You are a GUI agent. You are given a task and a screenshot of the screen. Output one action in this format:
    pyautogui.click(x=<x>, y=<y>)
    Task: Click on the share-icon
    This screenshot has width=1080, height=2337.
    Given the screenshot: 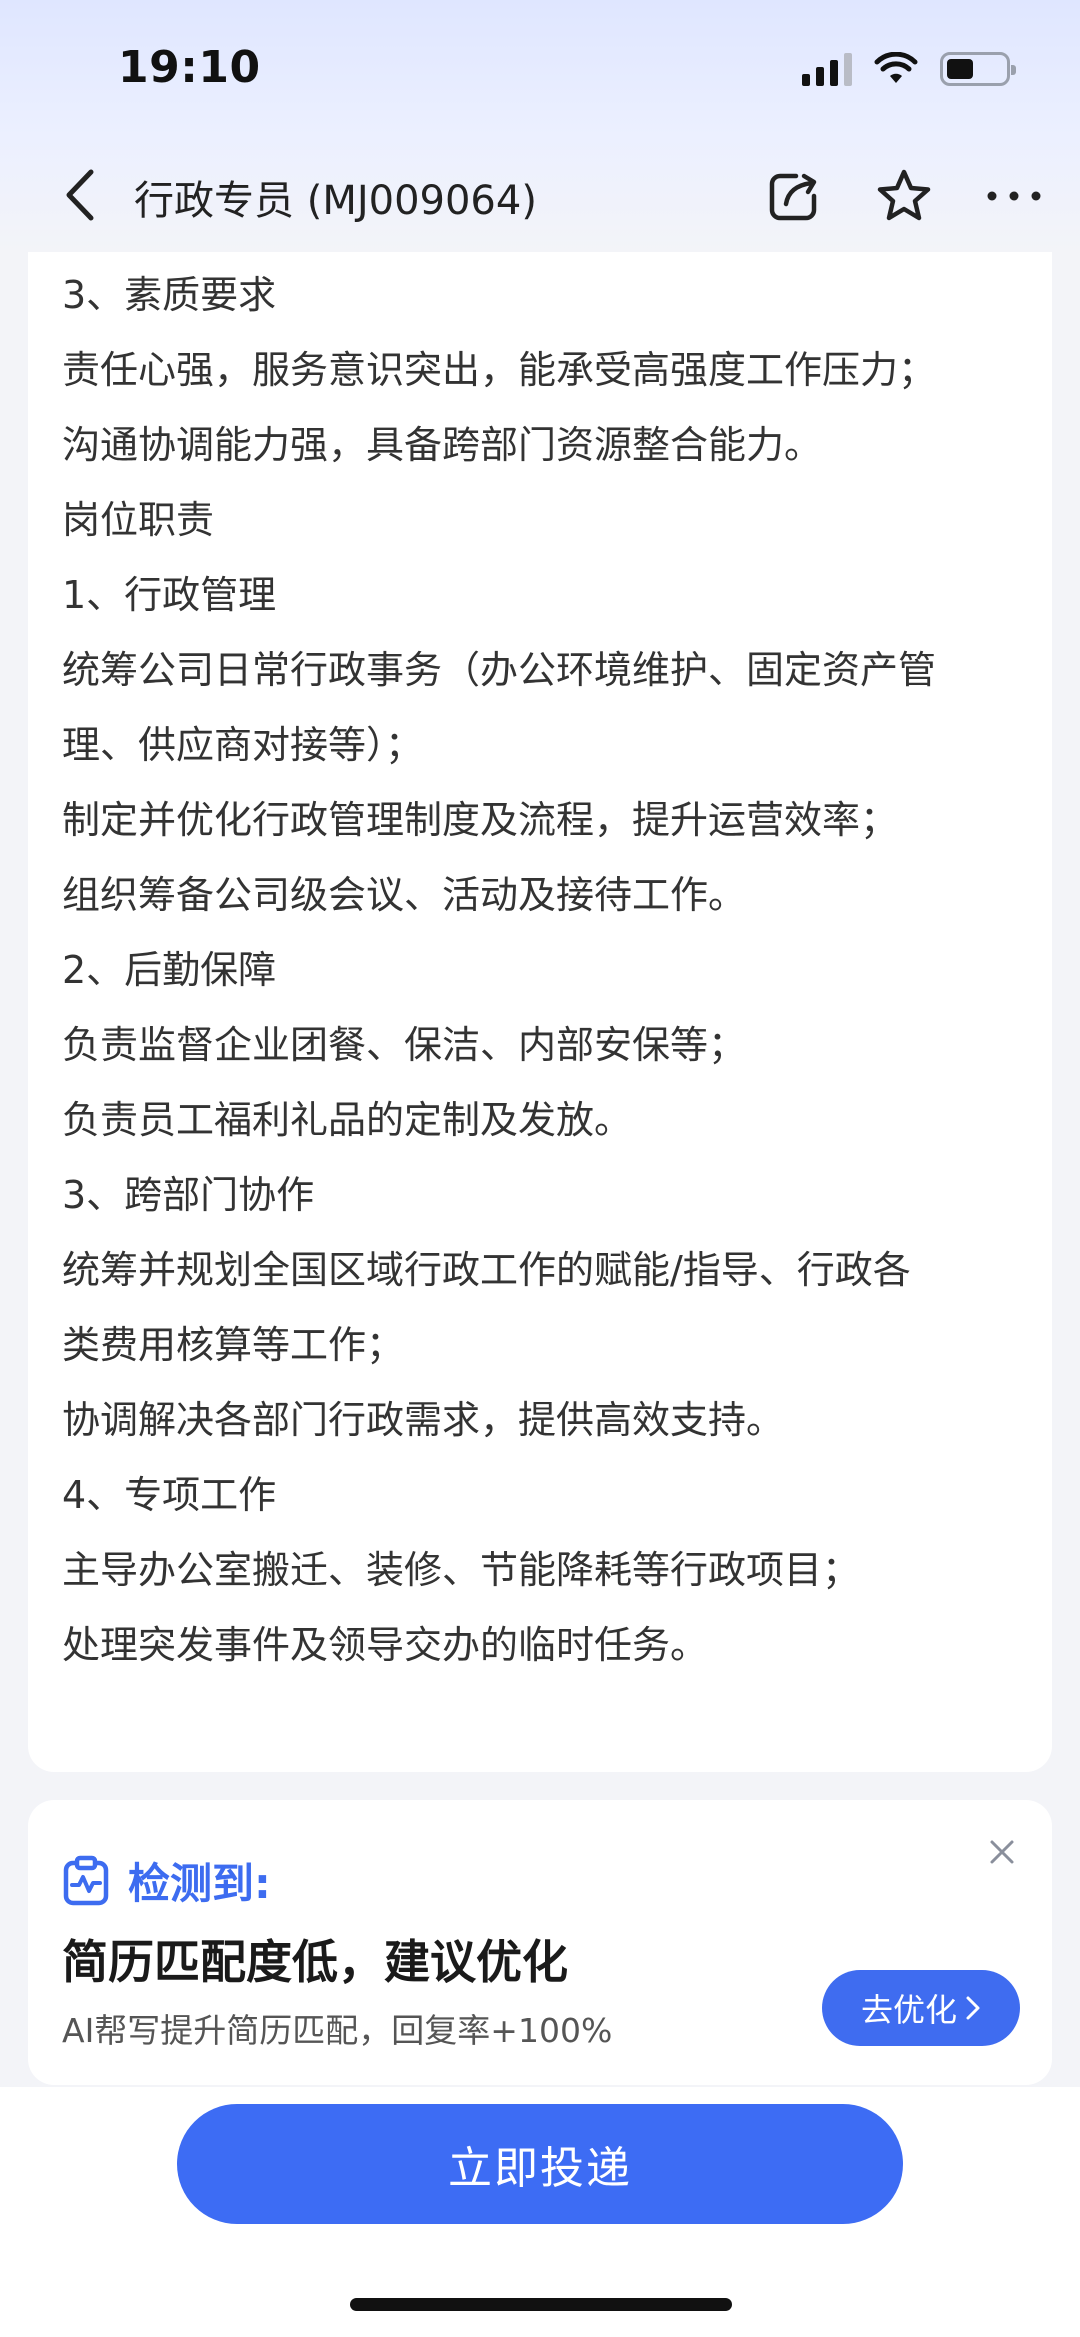 What is the action you would take?
    pyautogui.click(x=793, y=197)
    